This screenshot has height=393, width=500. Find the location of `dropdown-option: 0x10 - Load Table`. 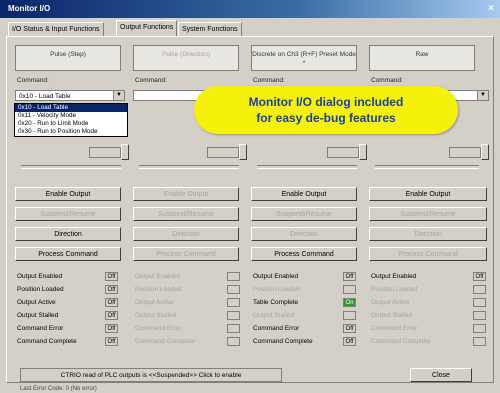

dropdown-option: 0x10 - Load Table is located at coordinates (71, 108).